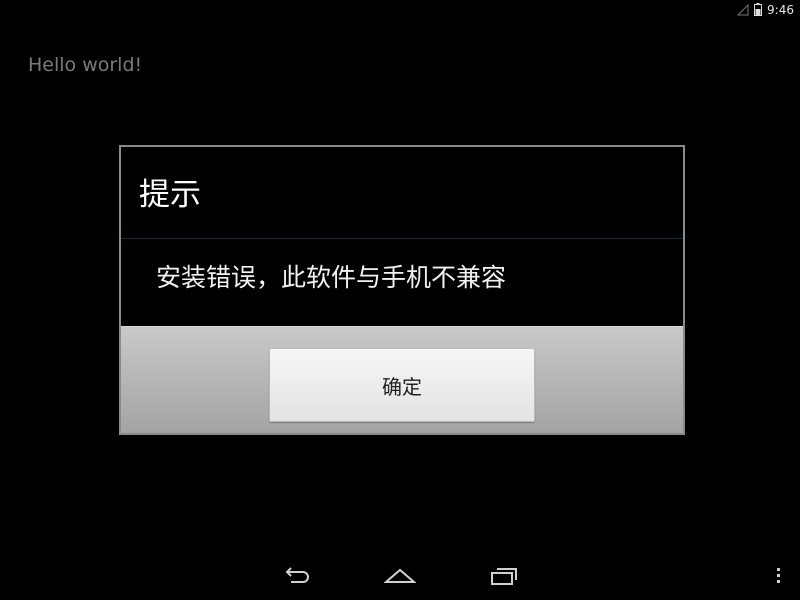 This screenshot has width=800, height=600. I want to click on home-icon, so click(400, 576).